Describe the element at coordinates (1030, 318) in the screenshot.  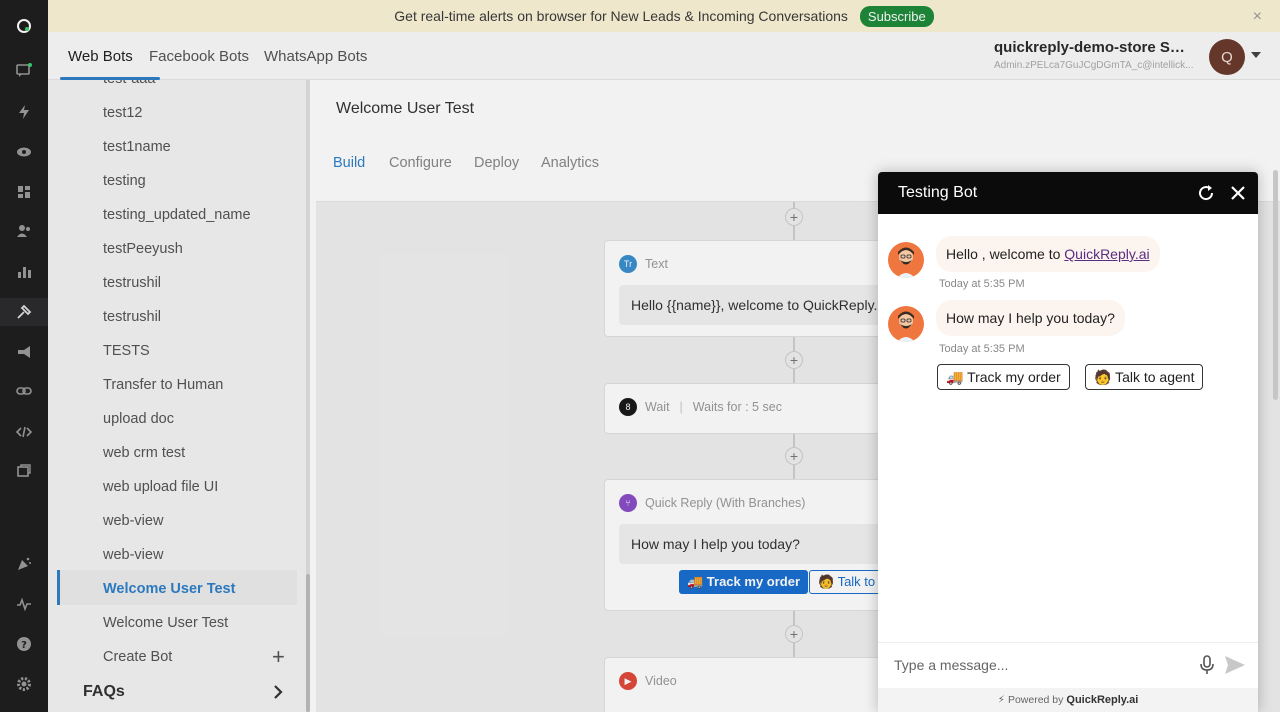
I see `bot-message-bubble: How may I help you today?` at that location.